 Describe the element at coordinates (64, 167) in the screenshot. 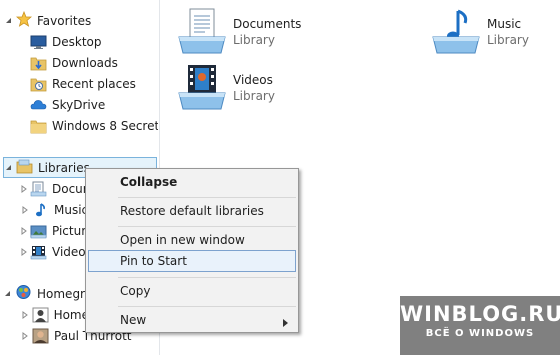

I see `tree-item-label: Libraries` at that location.